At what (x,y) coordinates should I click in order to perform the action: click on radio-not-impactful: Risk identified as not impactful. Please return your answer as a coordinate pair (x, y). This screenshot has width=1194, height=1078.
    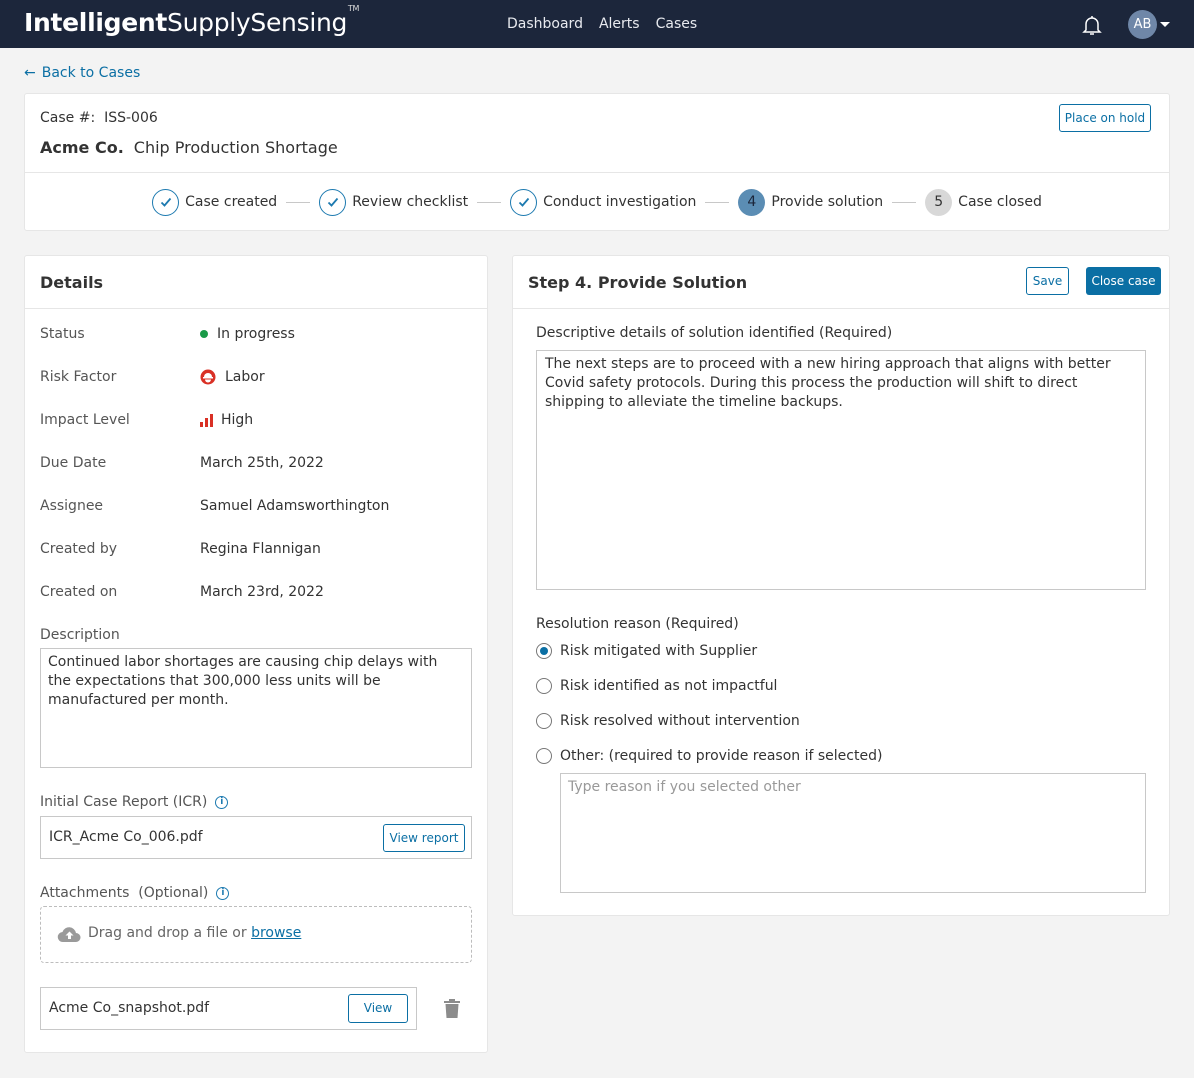
    Looking at the image, I should click on (656, 686).